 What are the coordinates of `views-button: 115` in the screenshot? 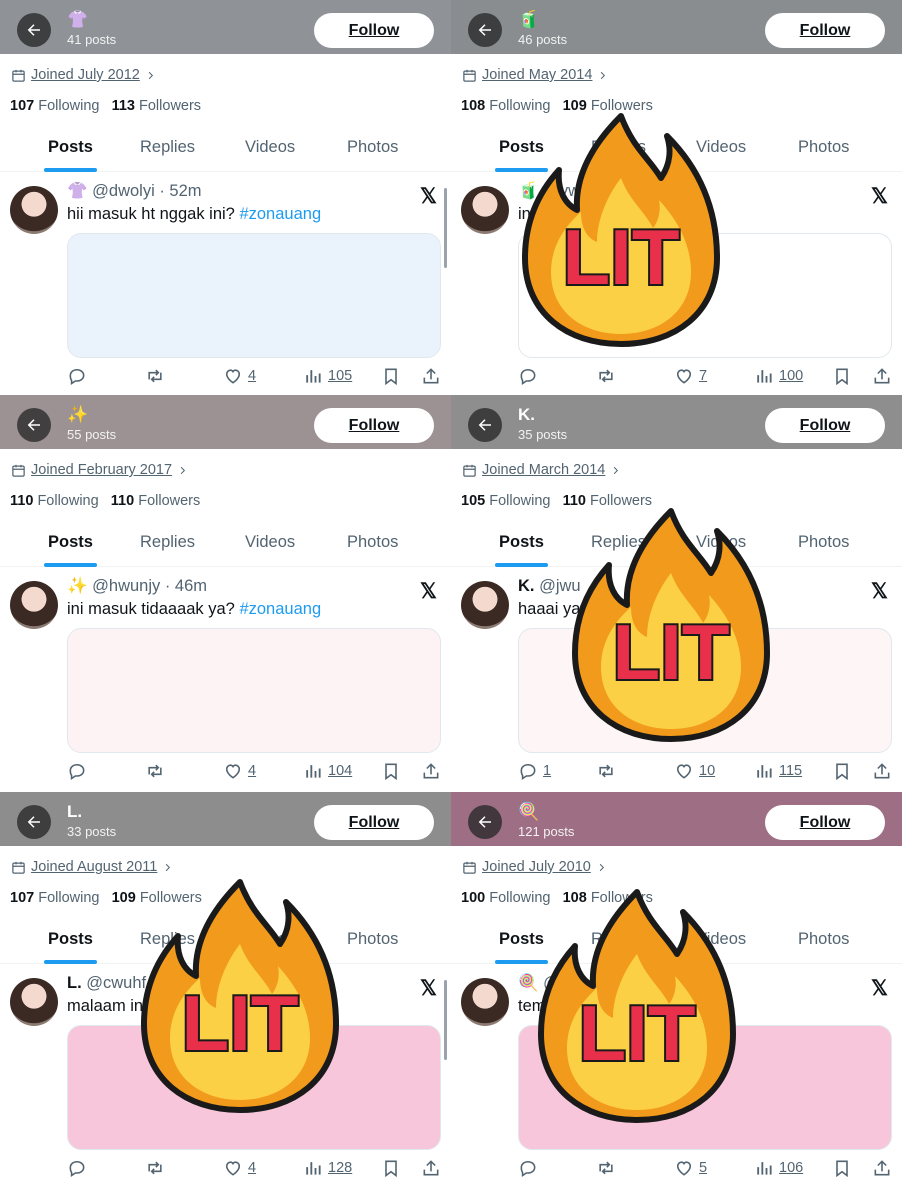 It's located at (778, 771).